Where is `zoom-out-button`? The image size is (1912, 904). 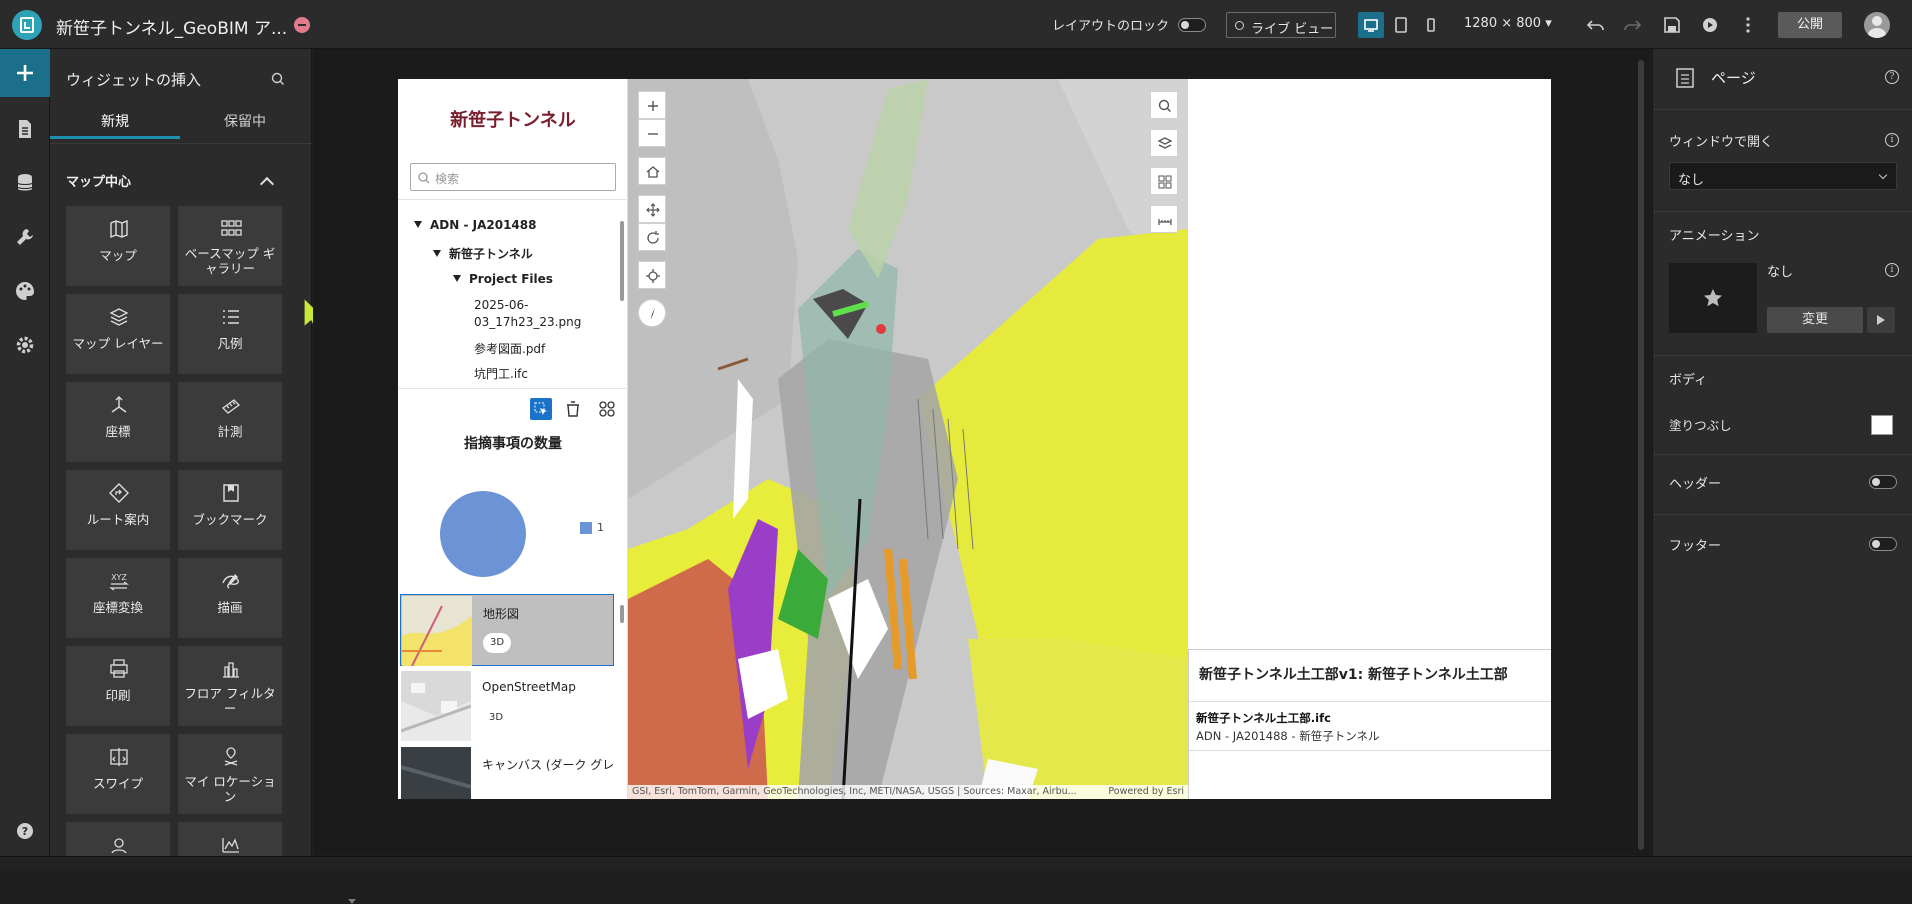 zoom-out-button is located at coordinates (652, 133).